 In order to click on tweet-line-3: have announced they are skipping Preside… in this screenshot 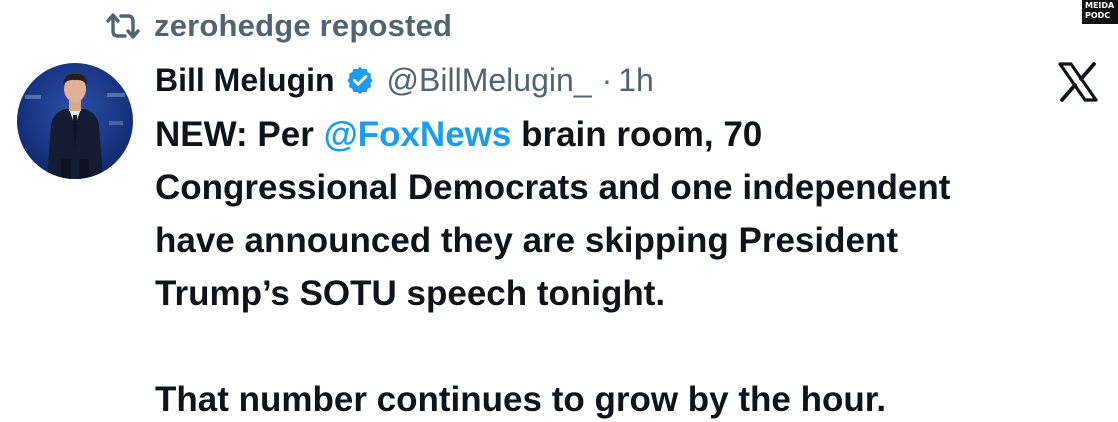, I will do `click(526, 240)`.